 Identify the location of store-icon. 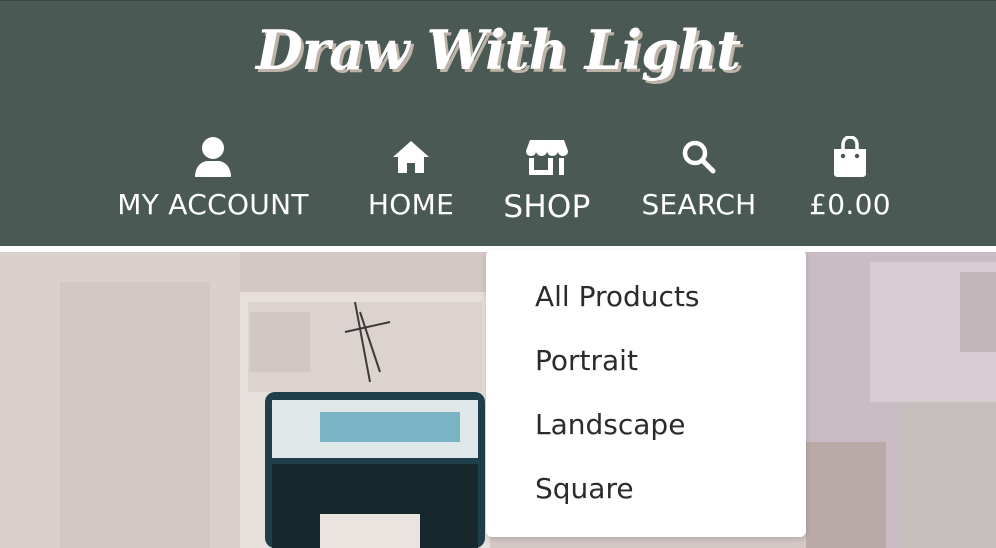
(547, 157).